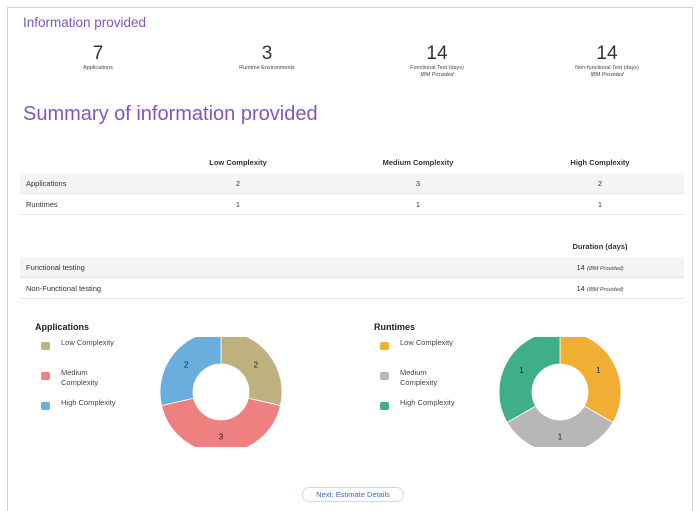 This screenshot has width=699, height=511. What do you see at coordinates (98, 53) in the screenshot?
I see `stat-value: 7` at bounding box center [98, 53].